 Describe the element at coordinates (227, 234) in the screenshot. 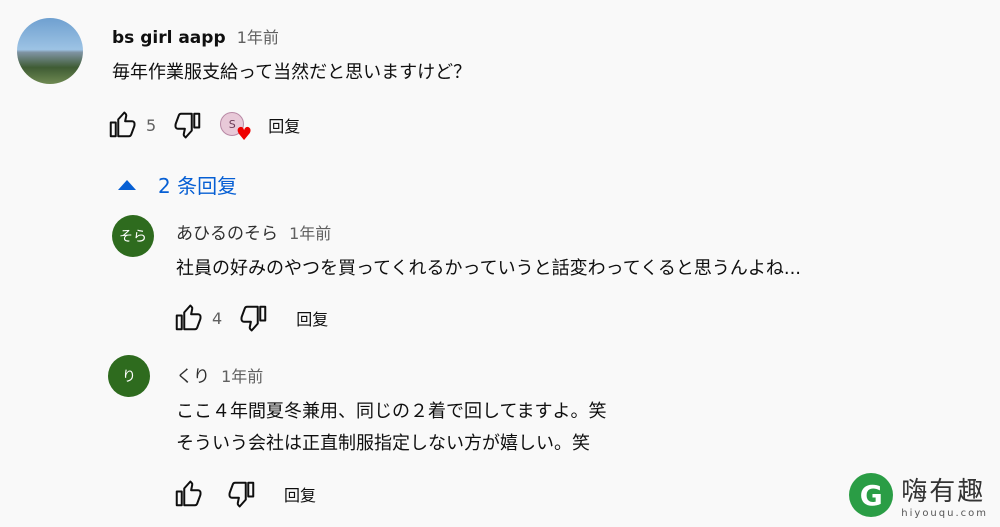

I see `reply-author: あひるのそら` at that location.